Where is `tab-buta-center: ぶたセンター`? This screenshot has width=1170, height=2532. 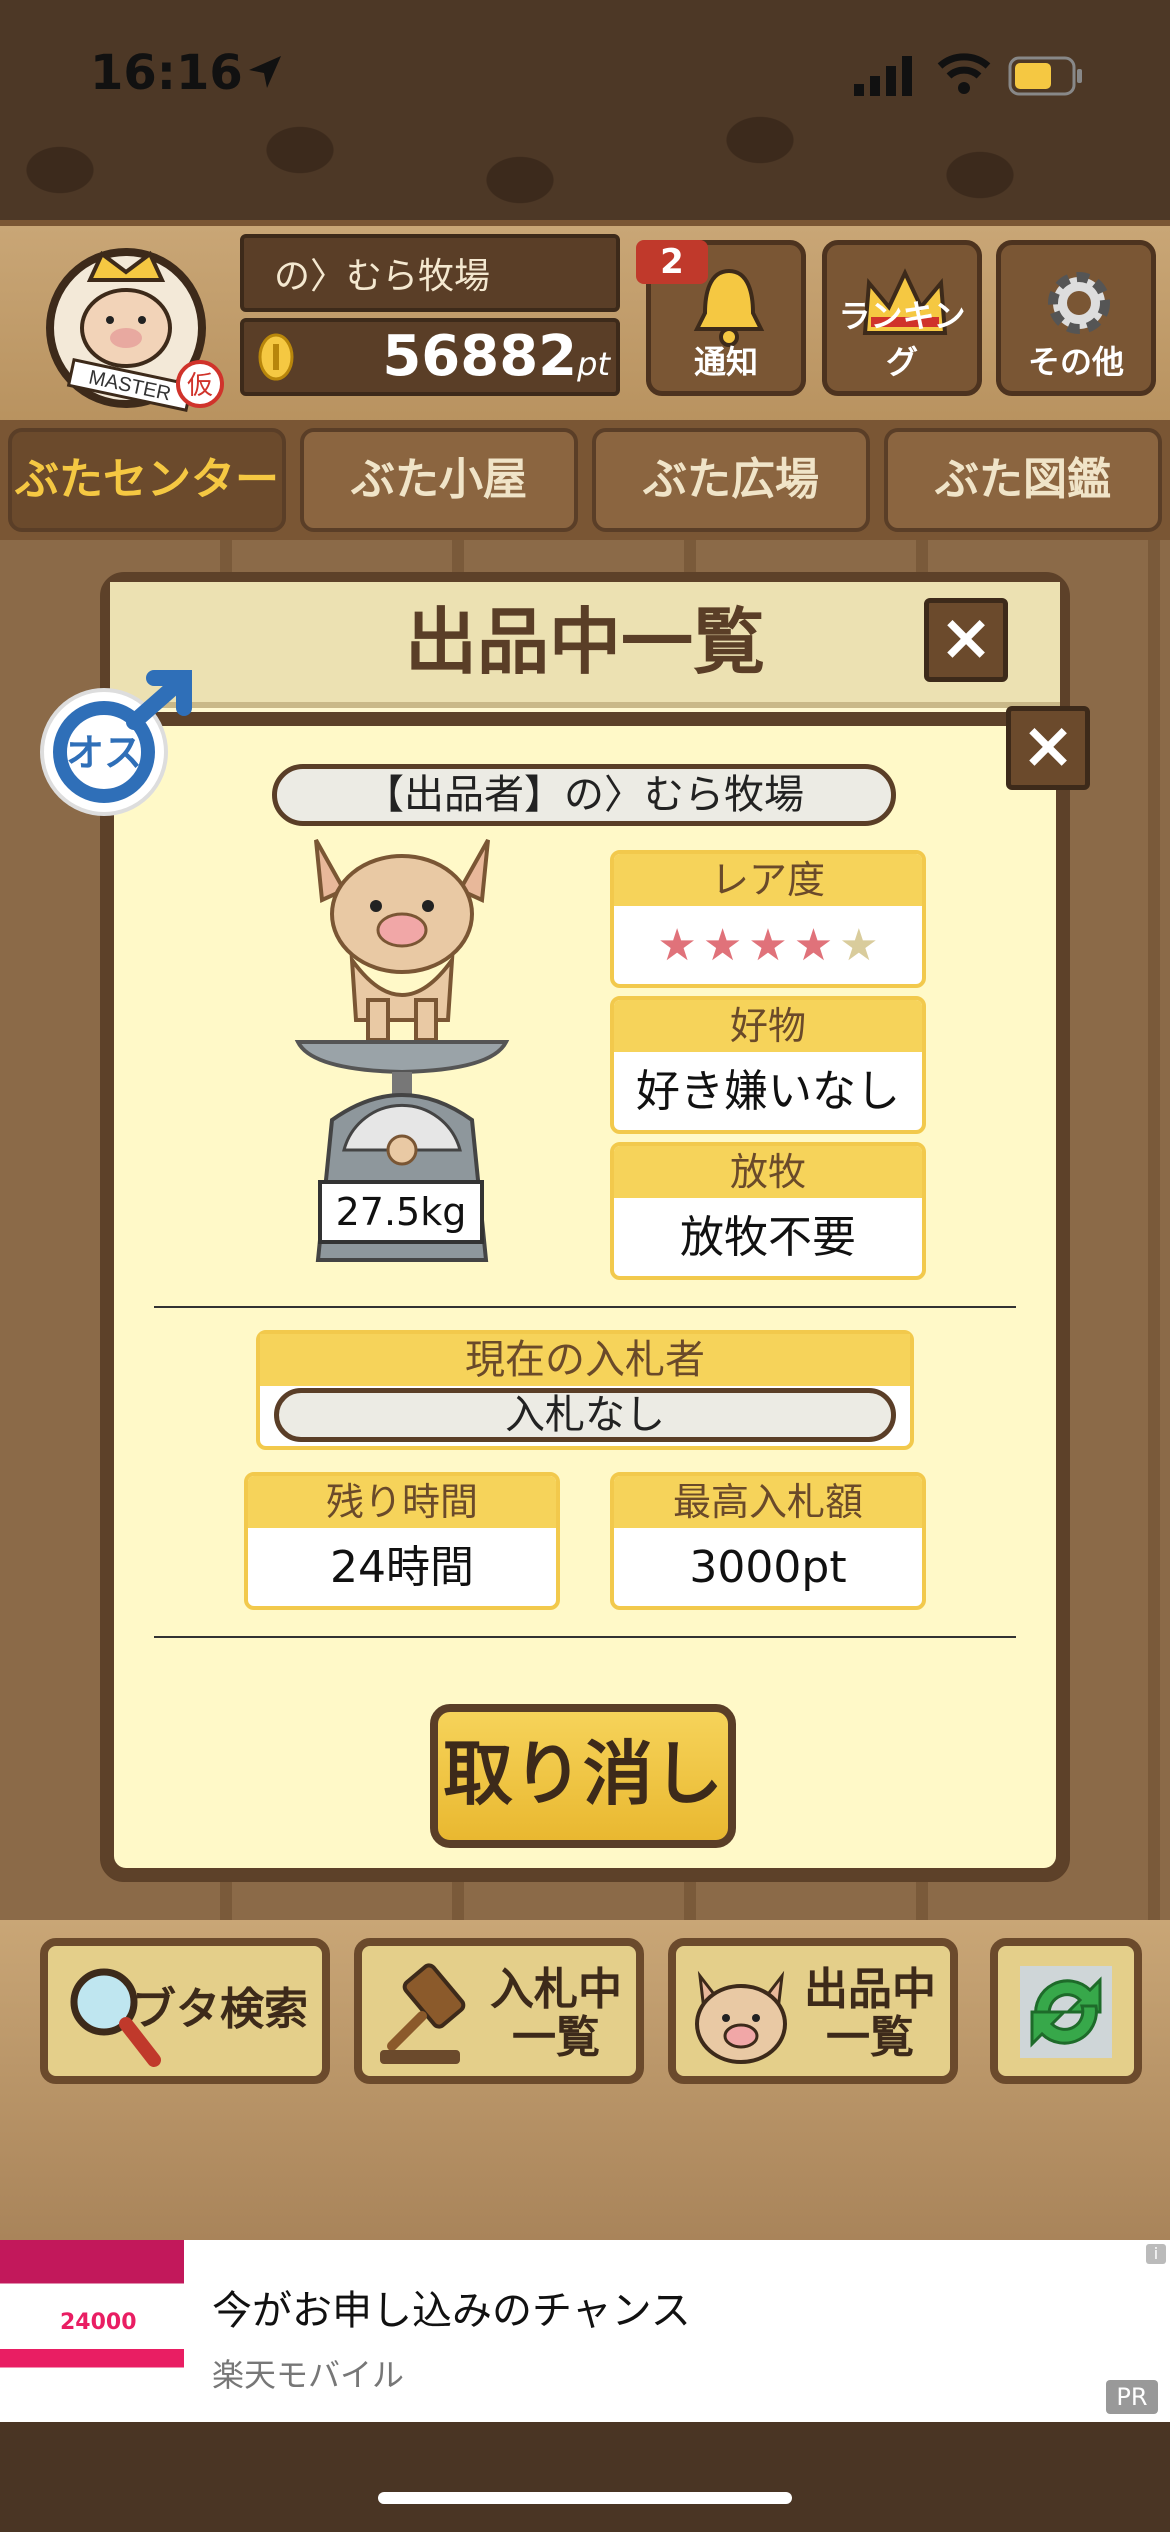 tab-buta-center: ぶたセンター is located at coordinates (147, 480).